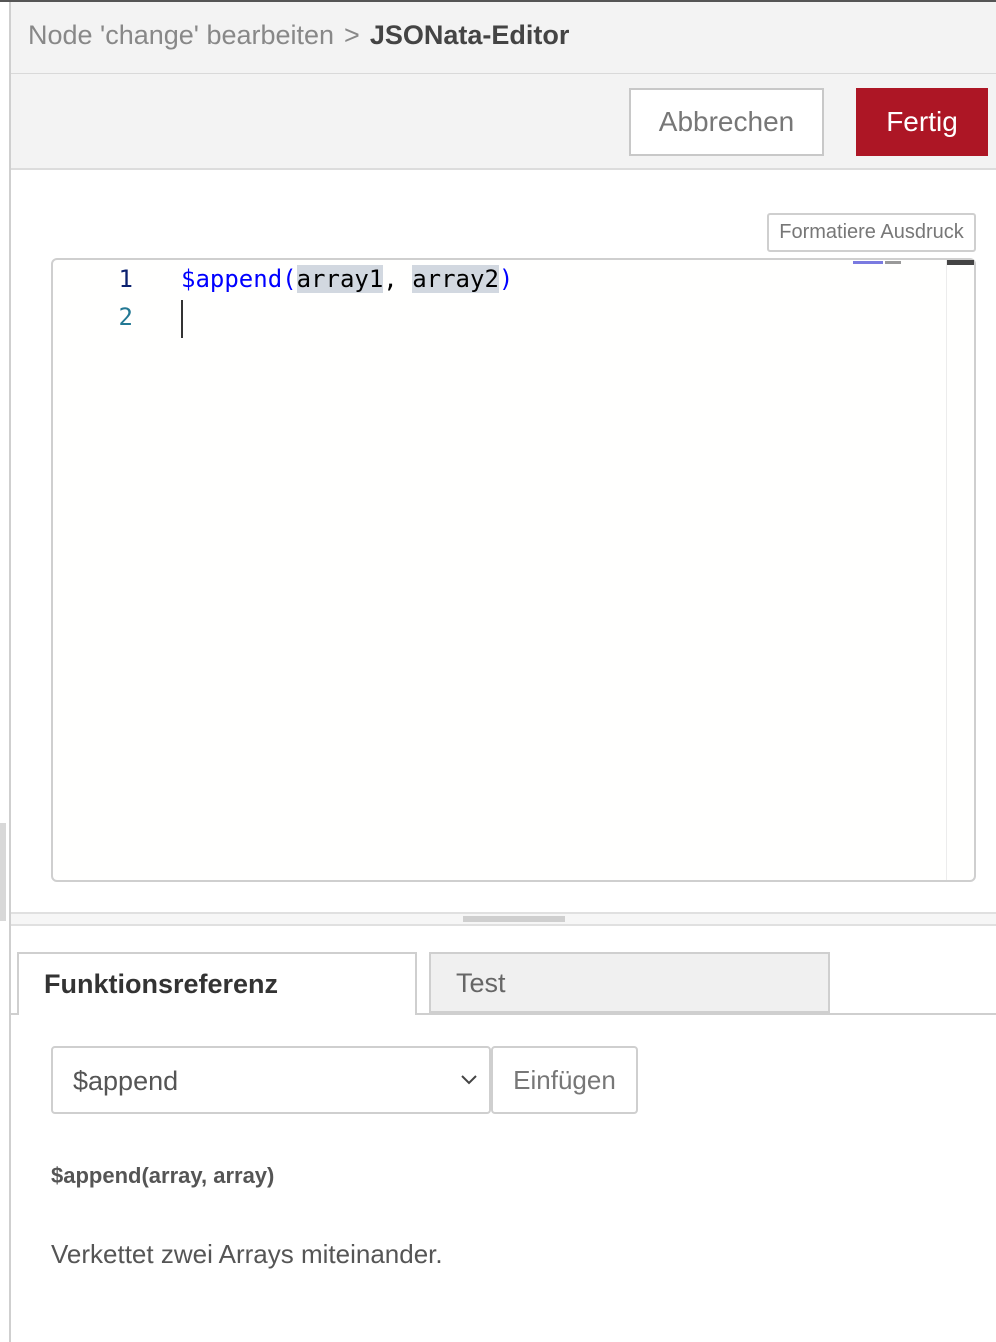 Image resolution: width=996 pixels, height=1342 pixels. What do you see at coordinates (125, 279) in the screenshot?
I see `line-number: 1` at bounding box center [125, 279].